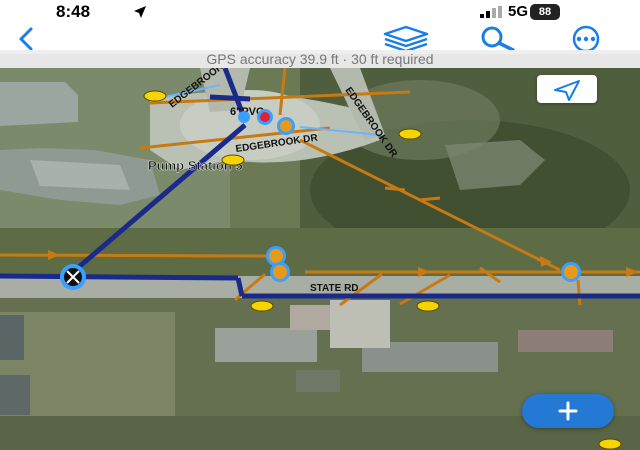  I want to click on plus-icon, so click(568, 411).